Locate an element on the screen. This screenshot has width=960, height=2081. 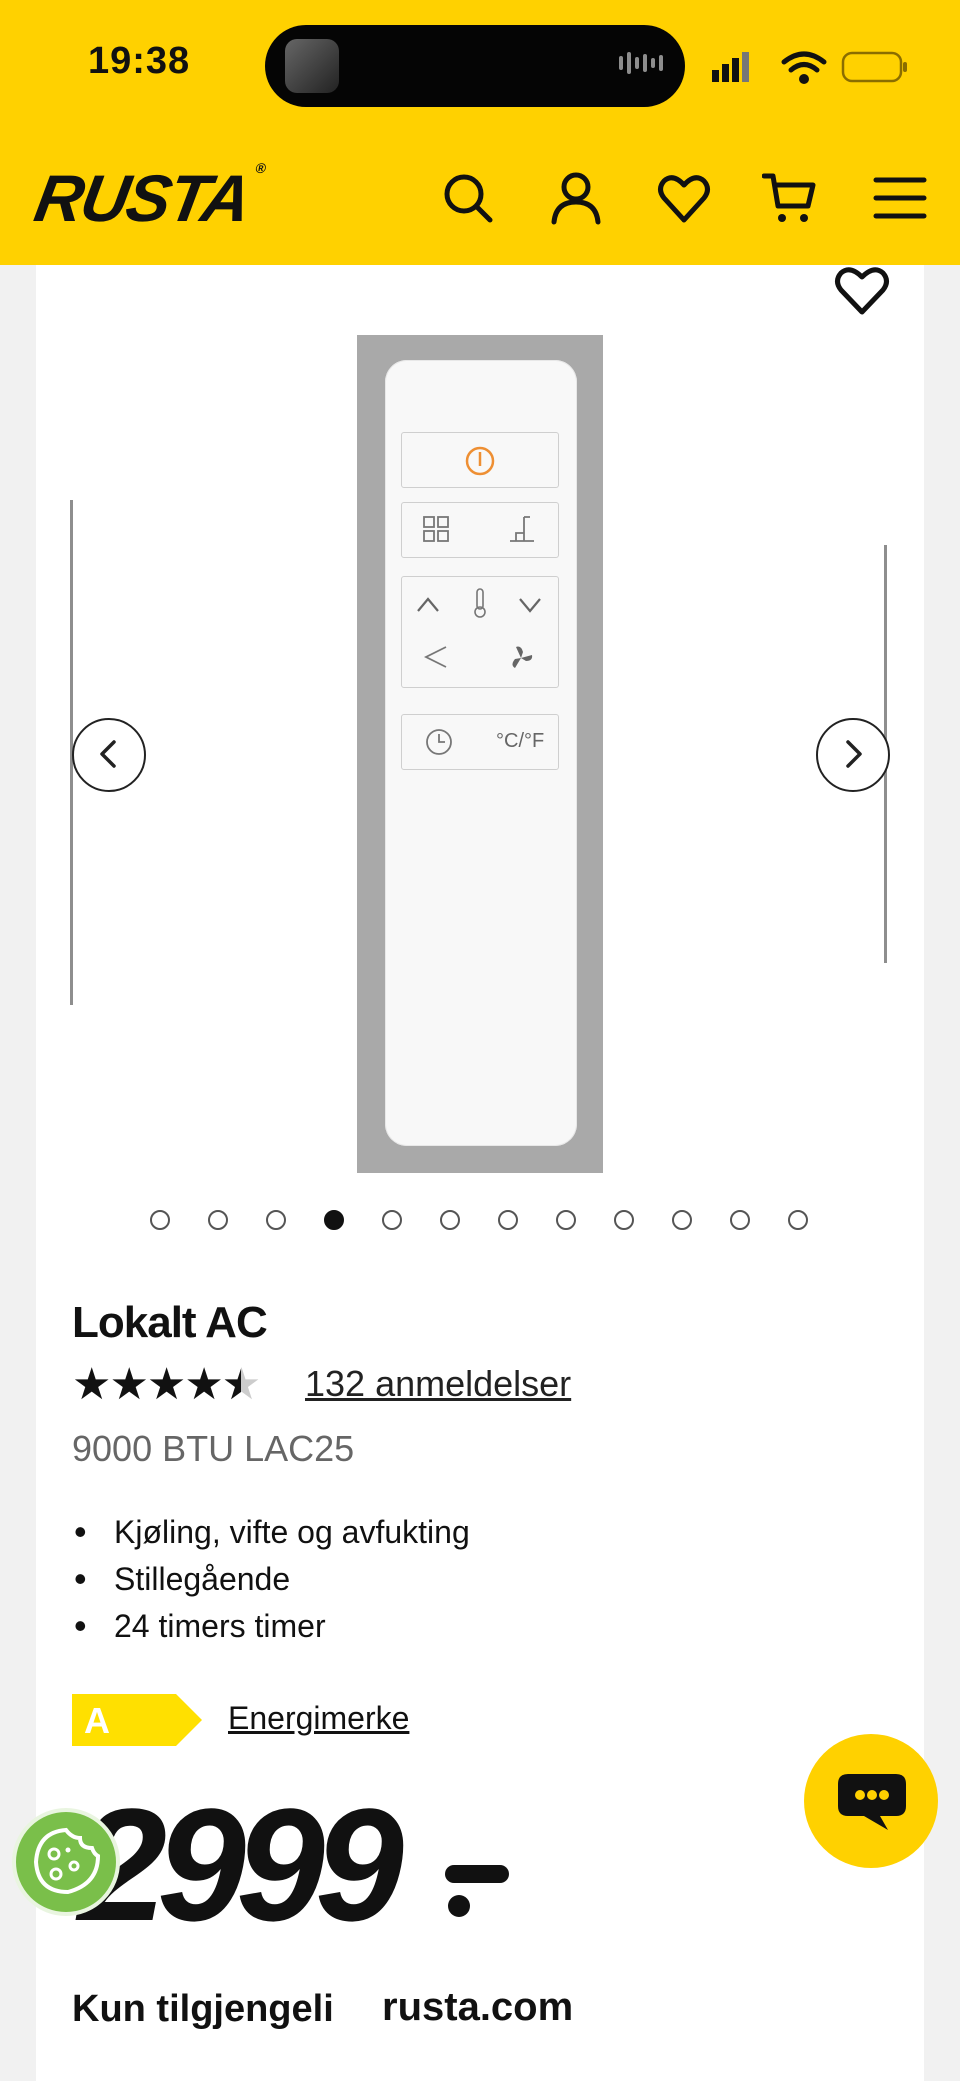
status-time: 19:38 is located at coordinates (139, 61).